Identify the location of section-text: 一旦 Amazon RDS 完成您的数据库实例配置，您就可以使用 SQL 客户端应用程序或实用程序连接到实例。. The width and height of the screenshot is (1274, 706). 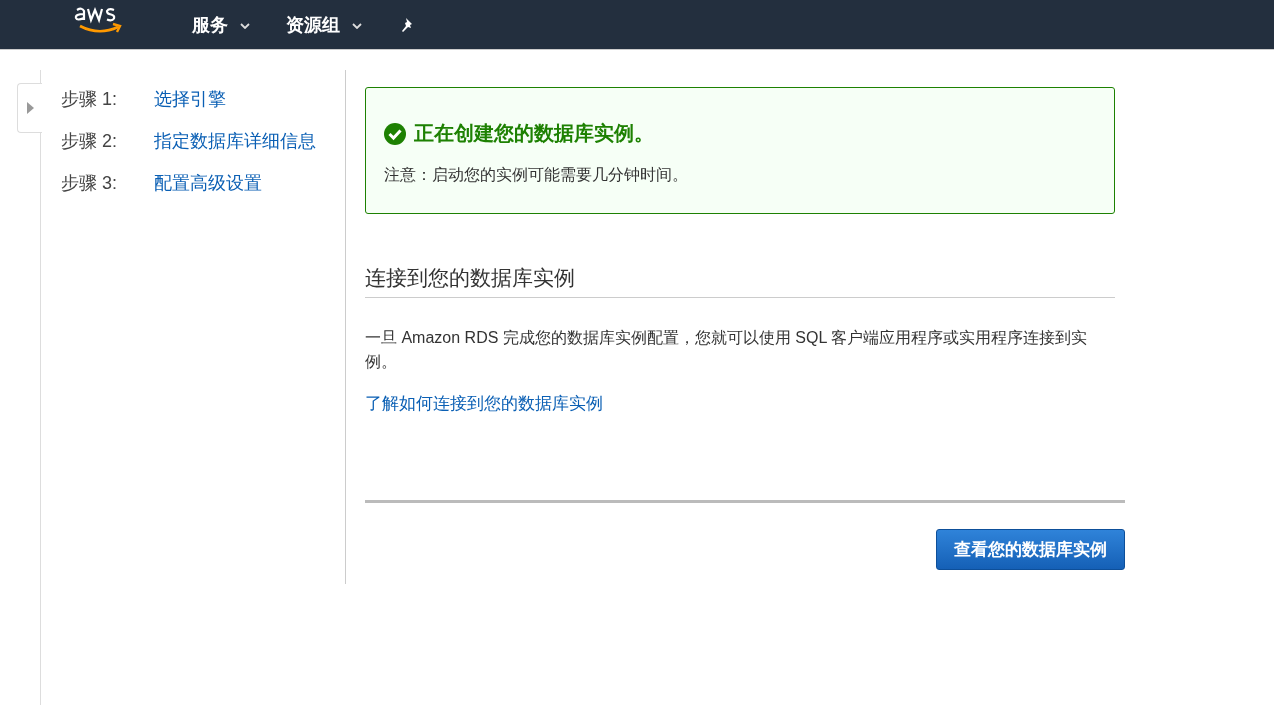
(727, 350).